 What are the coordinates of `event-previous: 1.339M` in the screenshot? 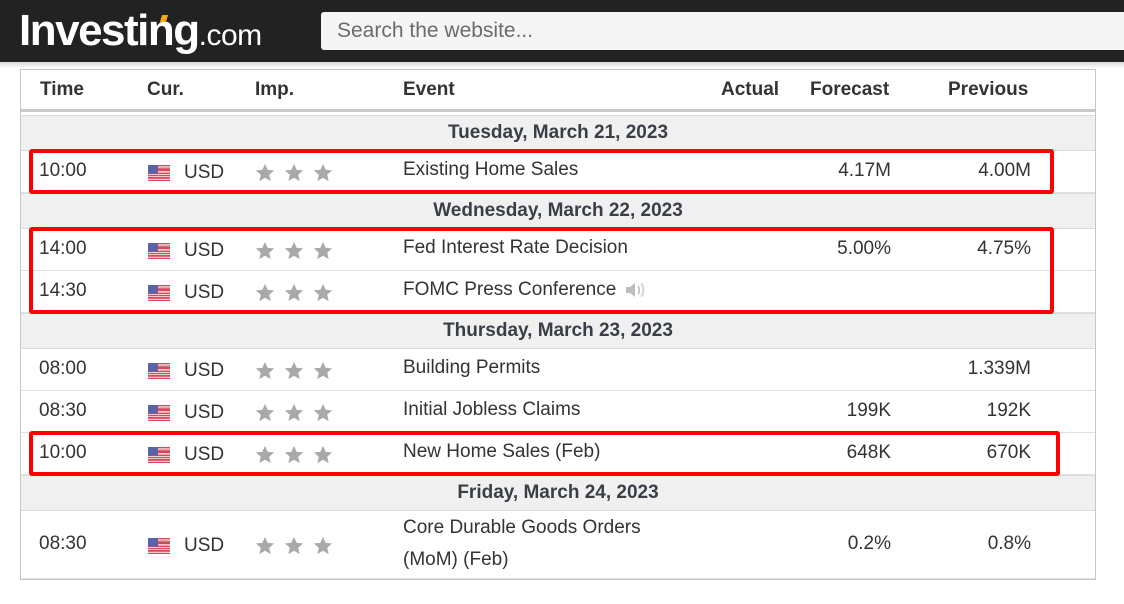 It's located at (999, 368).